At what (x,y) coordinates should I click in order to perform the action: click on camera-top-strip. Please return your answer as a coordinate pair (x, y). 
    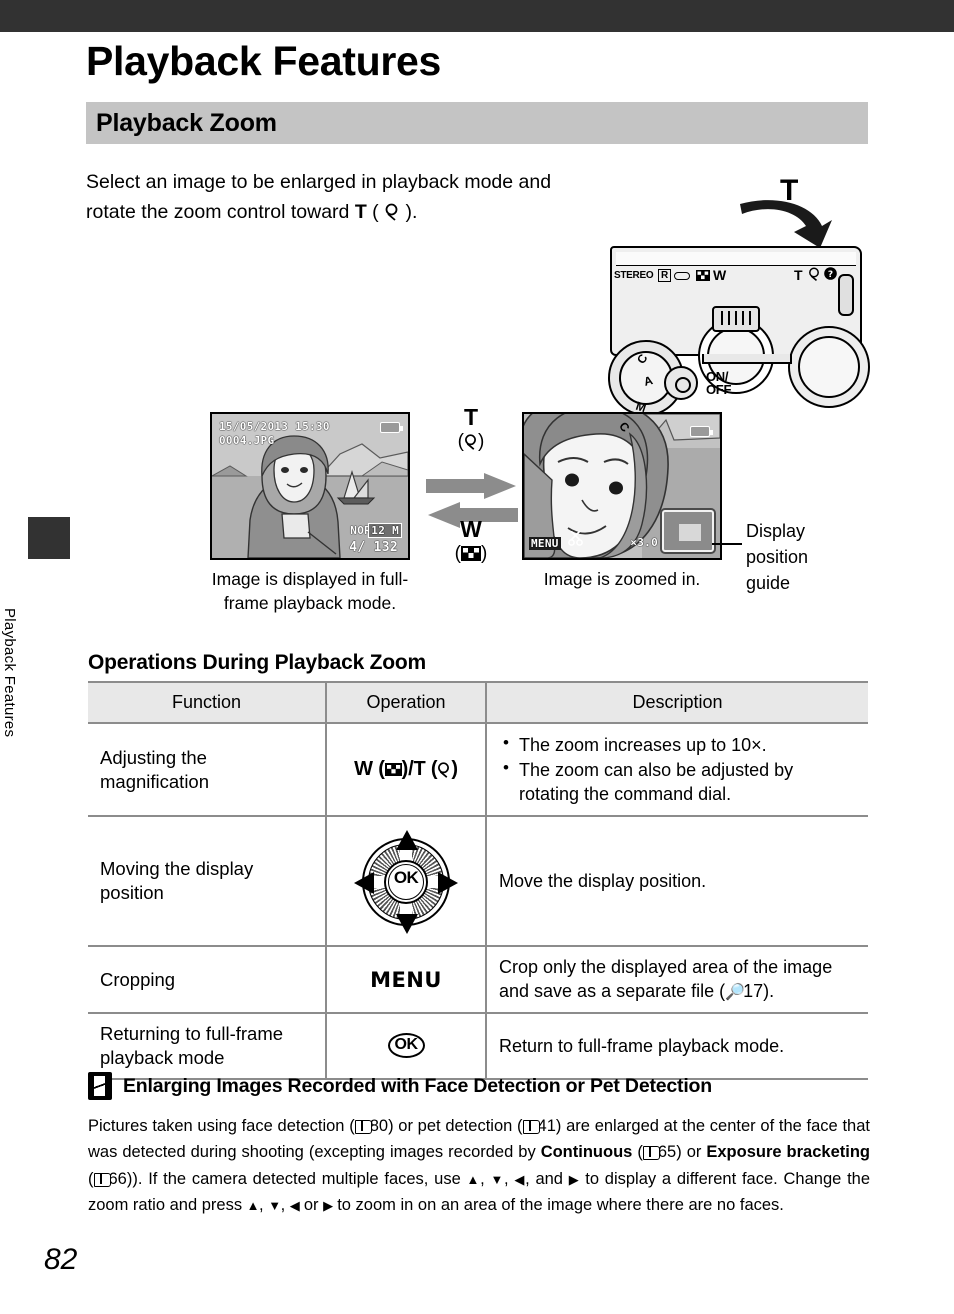
    Looking at the image, I should click on (736, 259).